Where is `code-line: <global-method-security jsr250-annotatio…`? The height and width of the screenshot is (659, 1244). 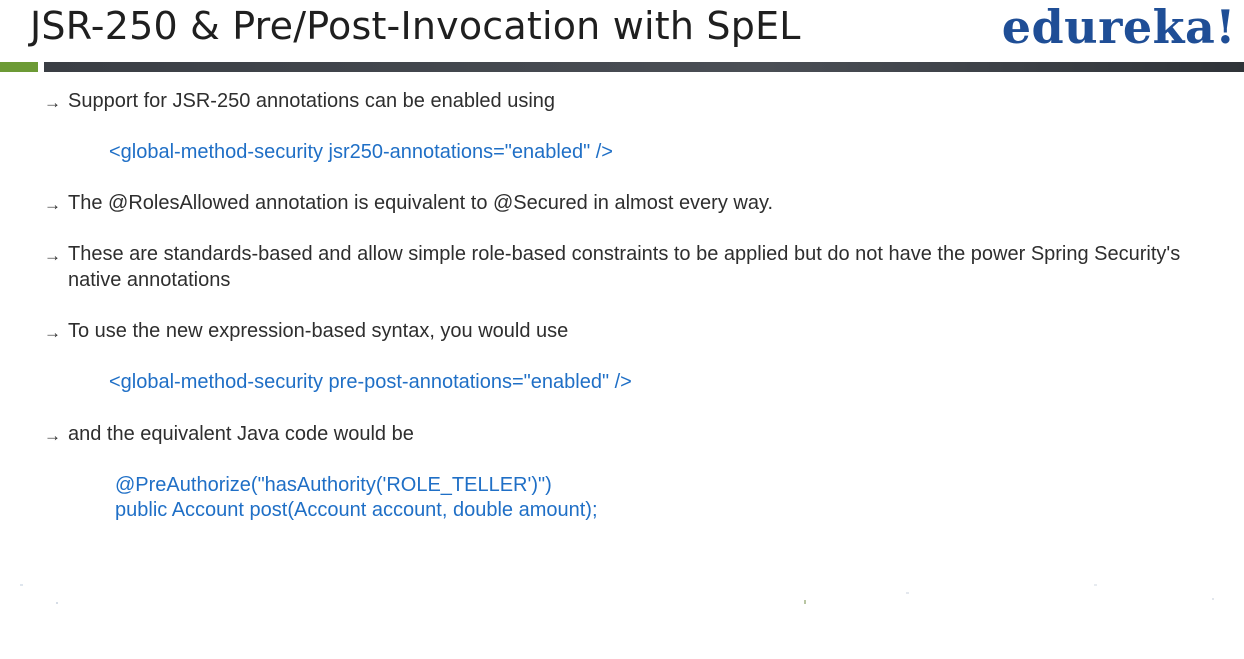 code-line: <global-method-security jsr250-annotatio… is located at coordinates (361, 152).